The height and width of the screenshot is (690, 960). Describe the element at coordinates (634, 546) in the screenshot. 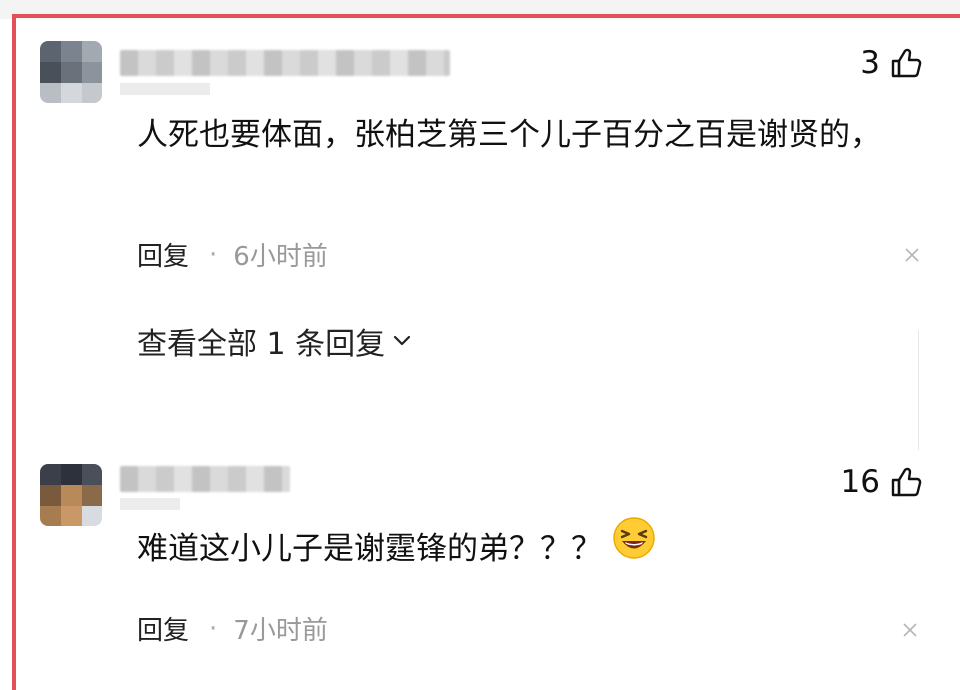

I see `laughing-face-emoji-icon` at that location.